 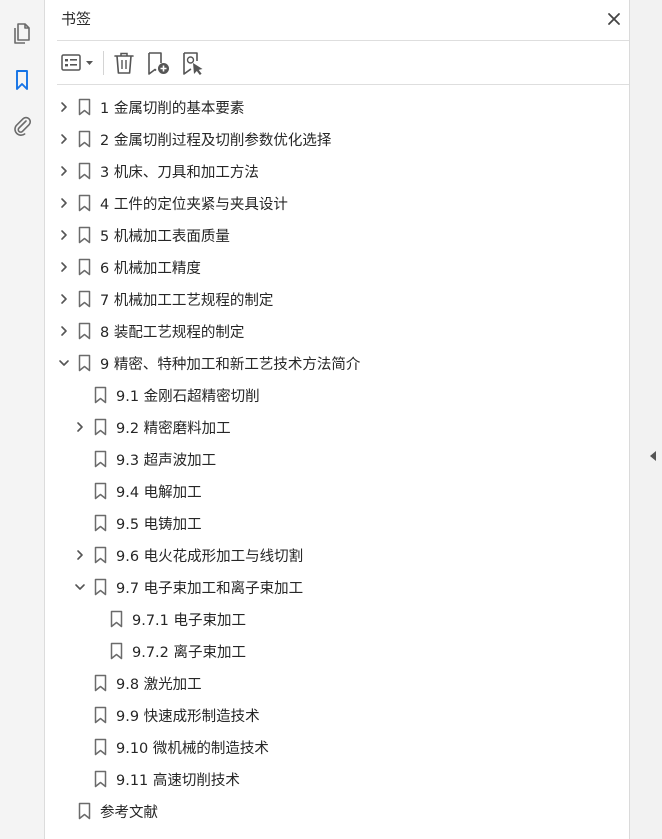 I want to click on delete-button, so click(x=124, y=63).